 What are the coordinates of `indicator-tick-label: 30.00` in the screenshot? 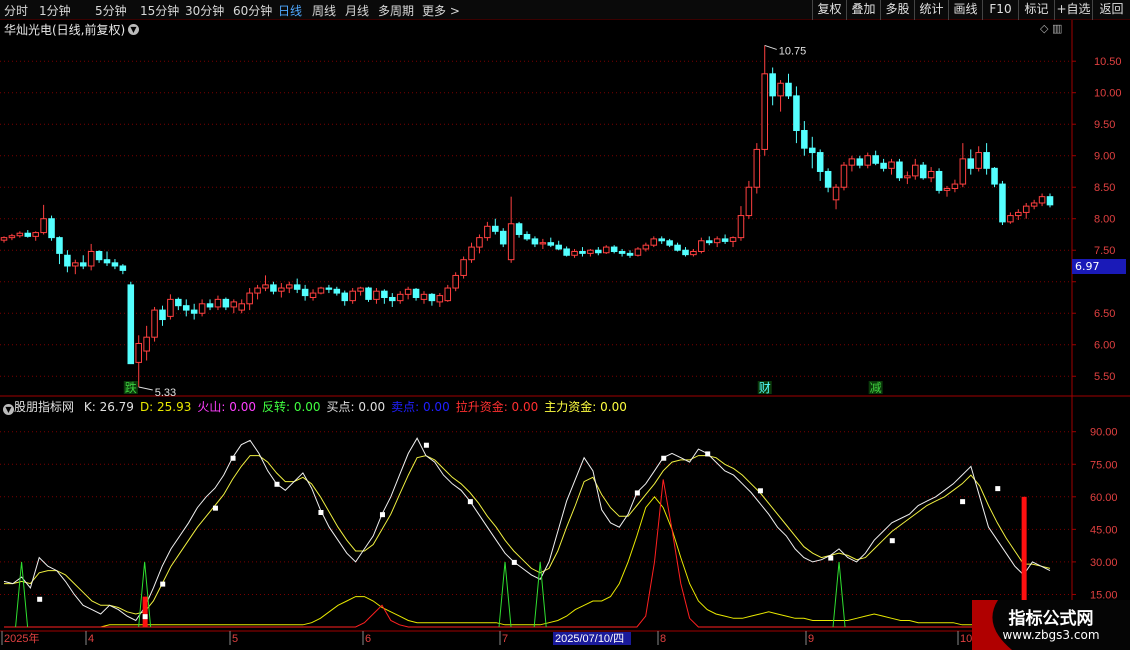 It's located at (1104, 563).